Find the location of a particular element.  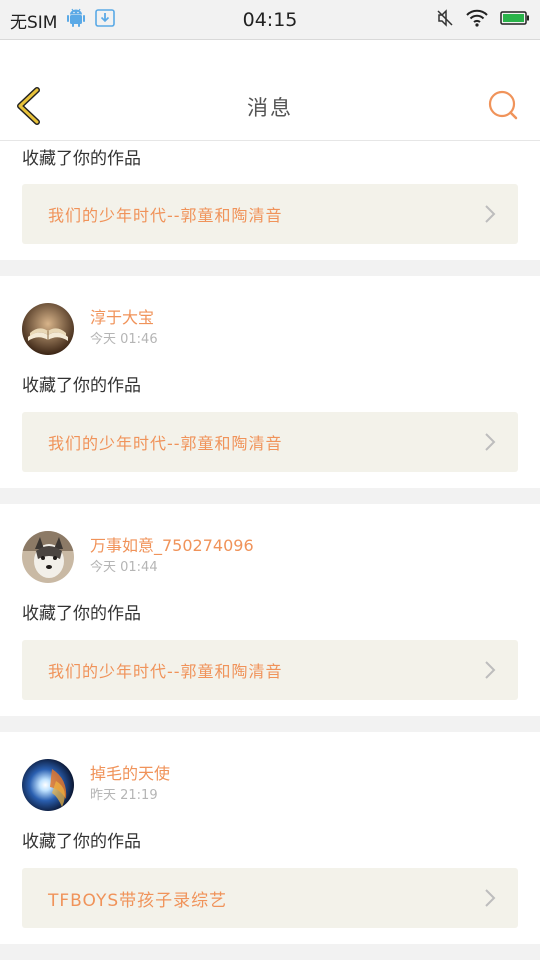

user-name: 万事如意_750274096 is located at coordinates (172, 546).